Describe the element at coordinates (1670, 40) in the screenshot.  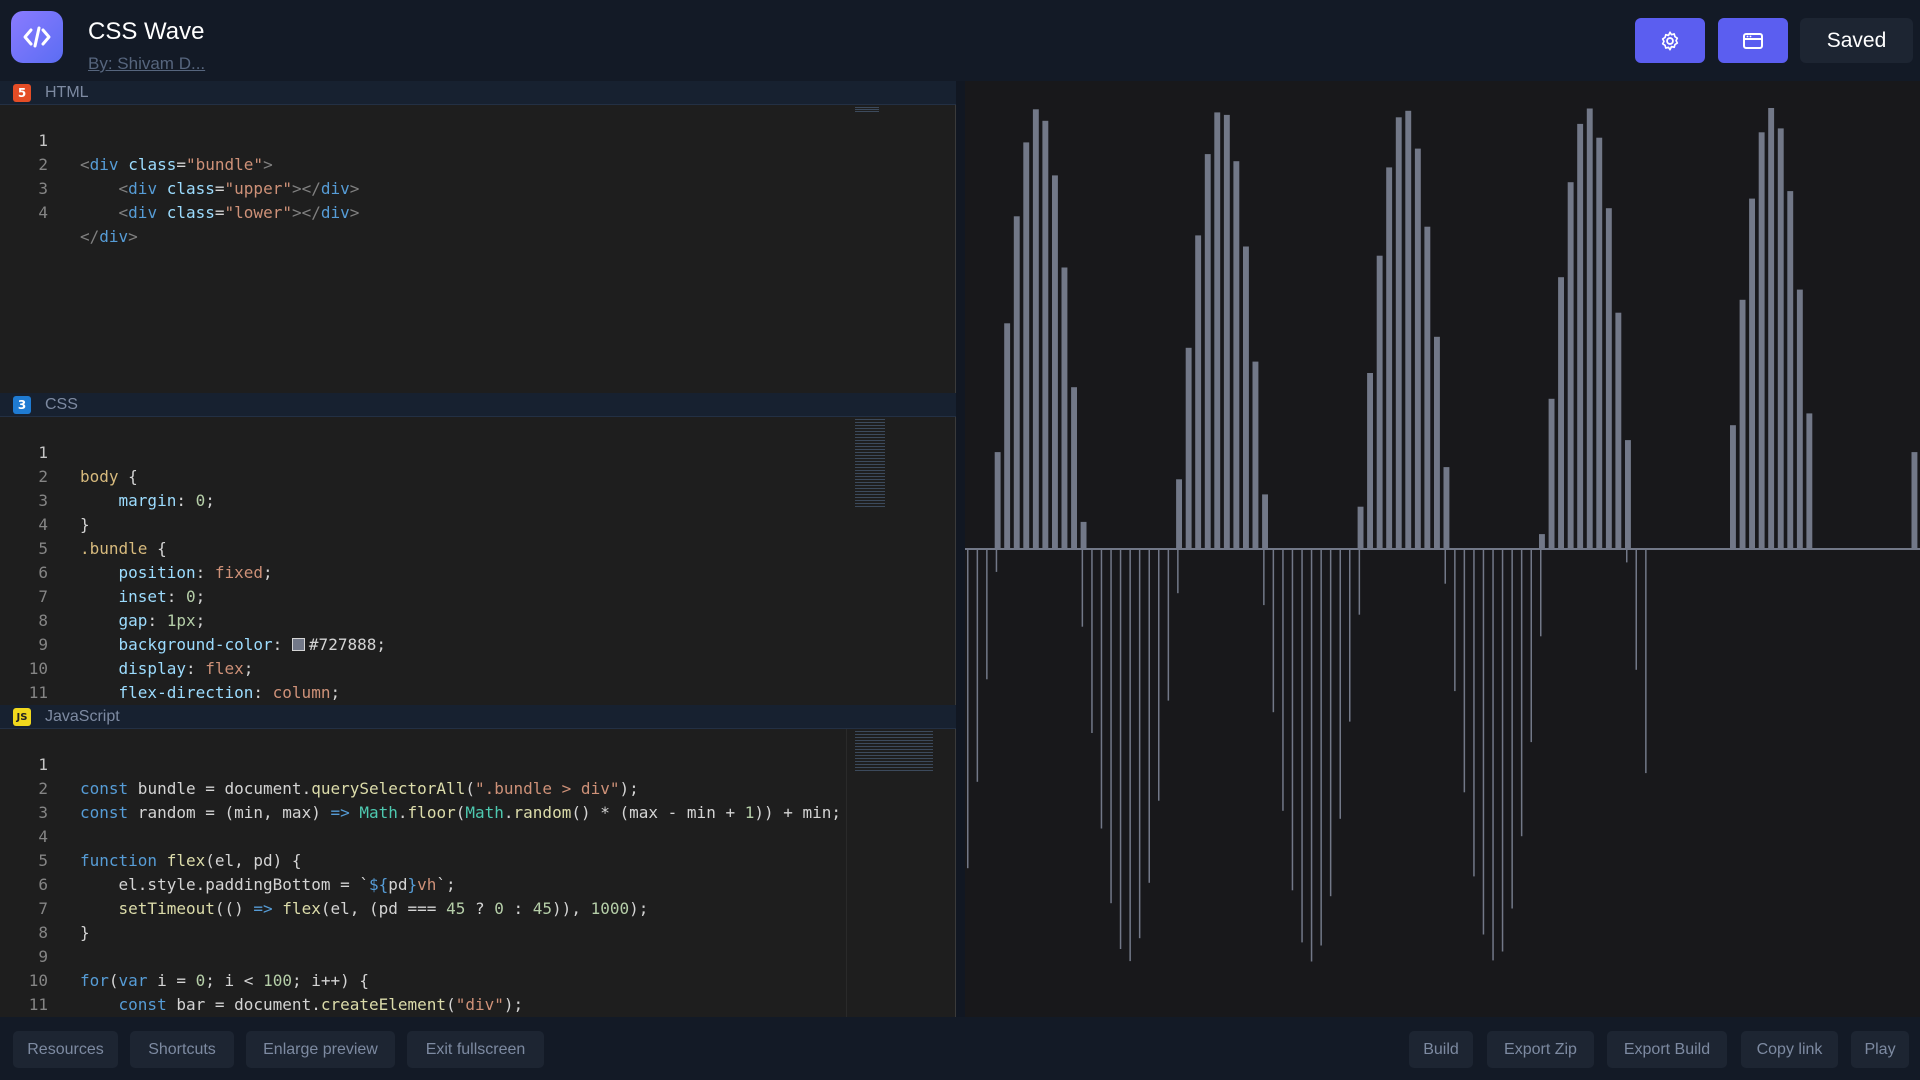
I see `settings-button` at that location.